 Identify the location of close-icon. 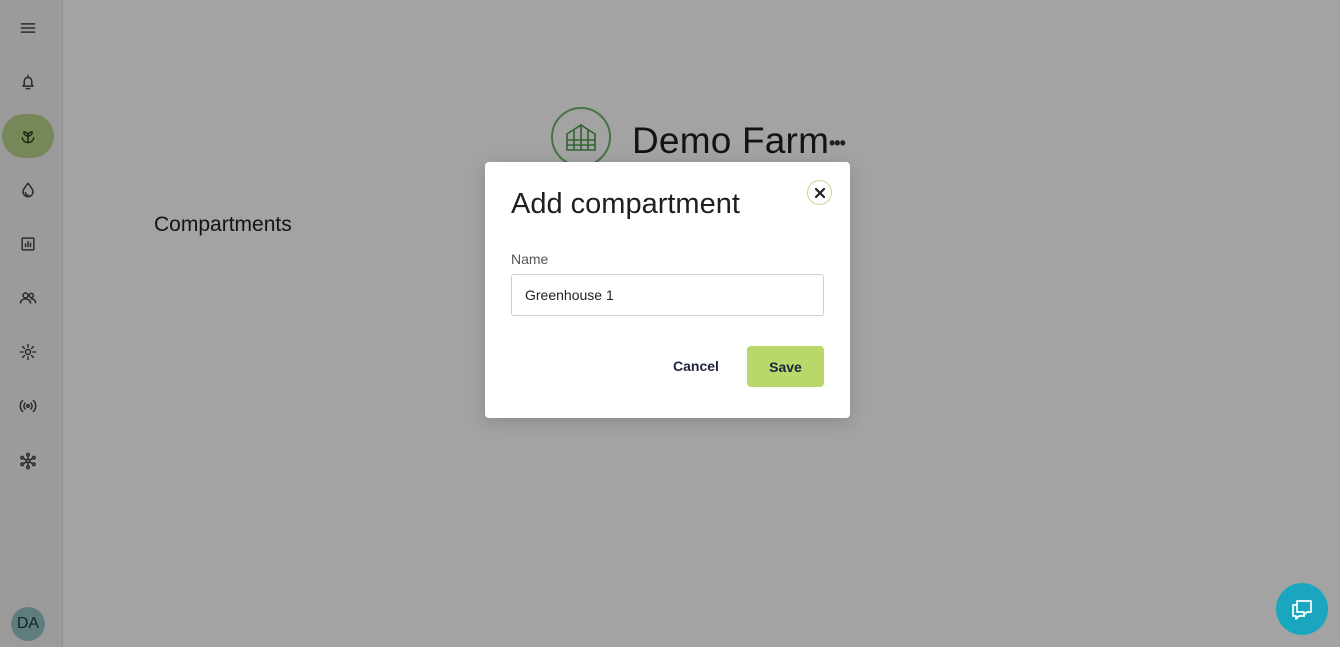
(819, 192).